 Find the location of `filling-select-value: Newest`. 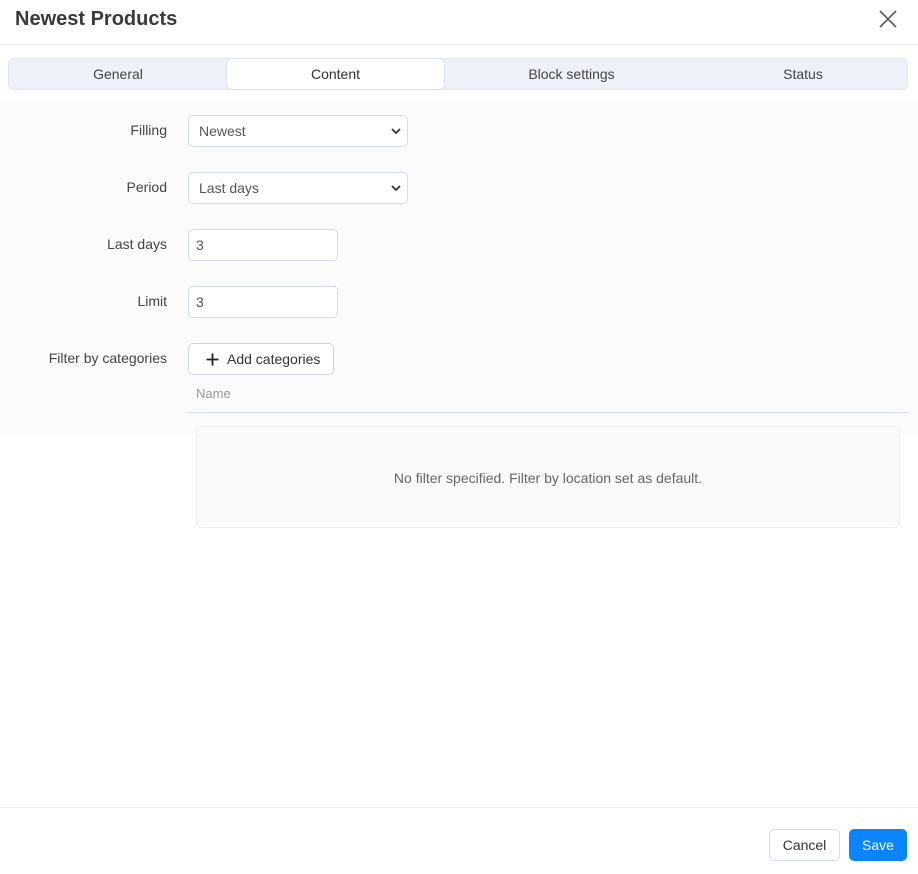

filling-select-value: Newest is located at coordinates (222, 131).